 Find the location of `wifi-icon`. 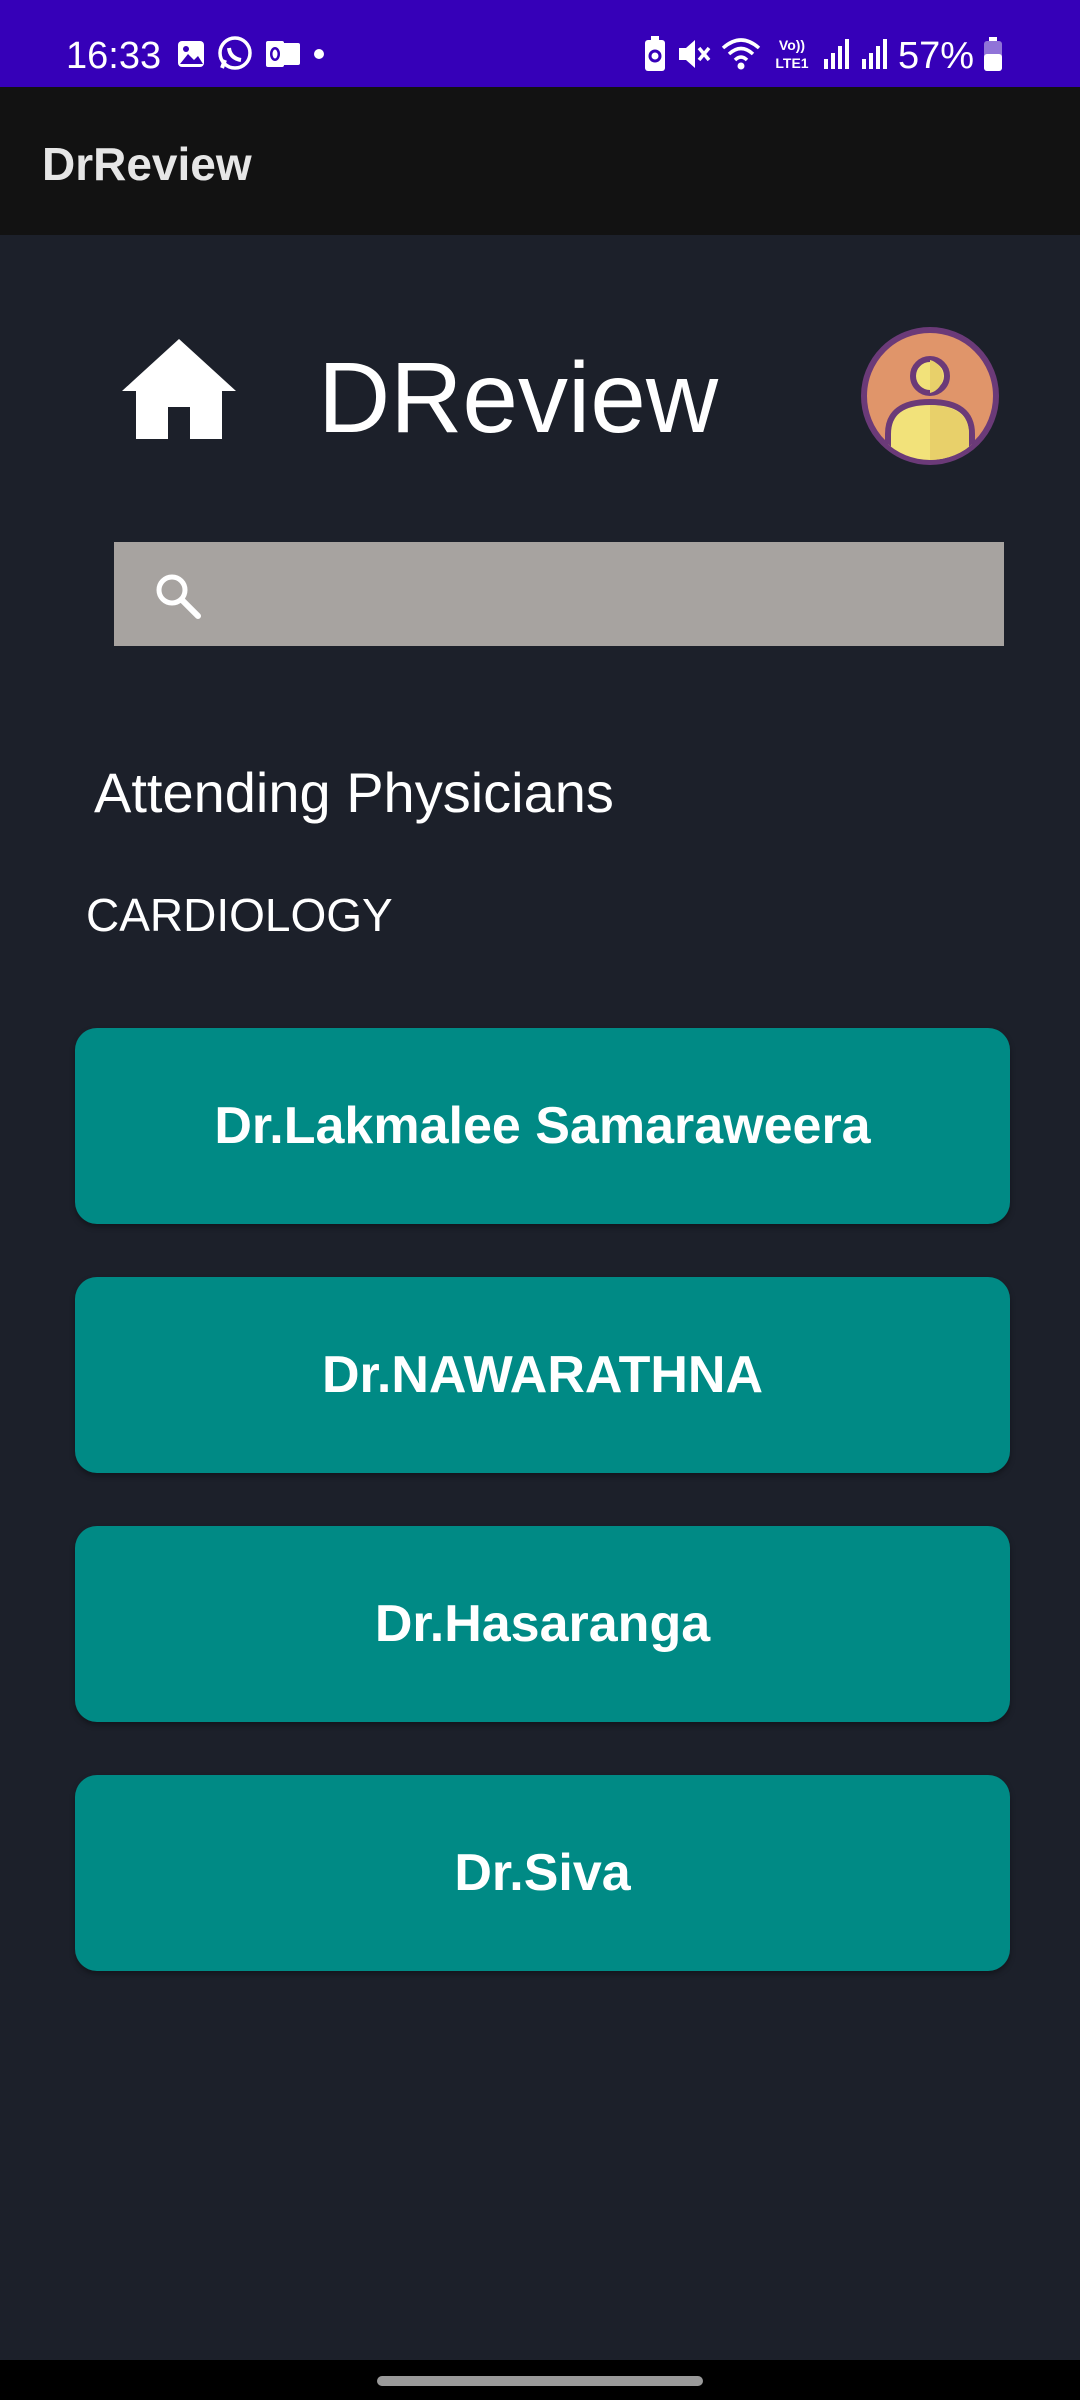

wifi-icon is located at coordinates (741, 56).